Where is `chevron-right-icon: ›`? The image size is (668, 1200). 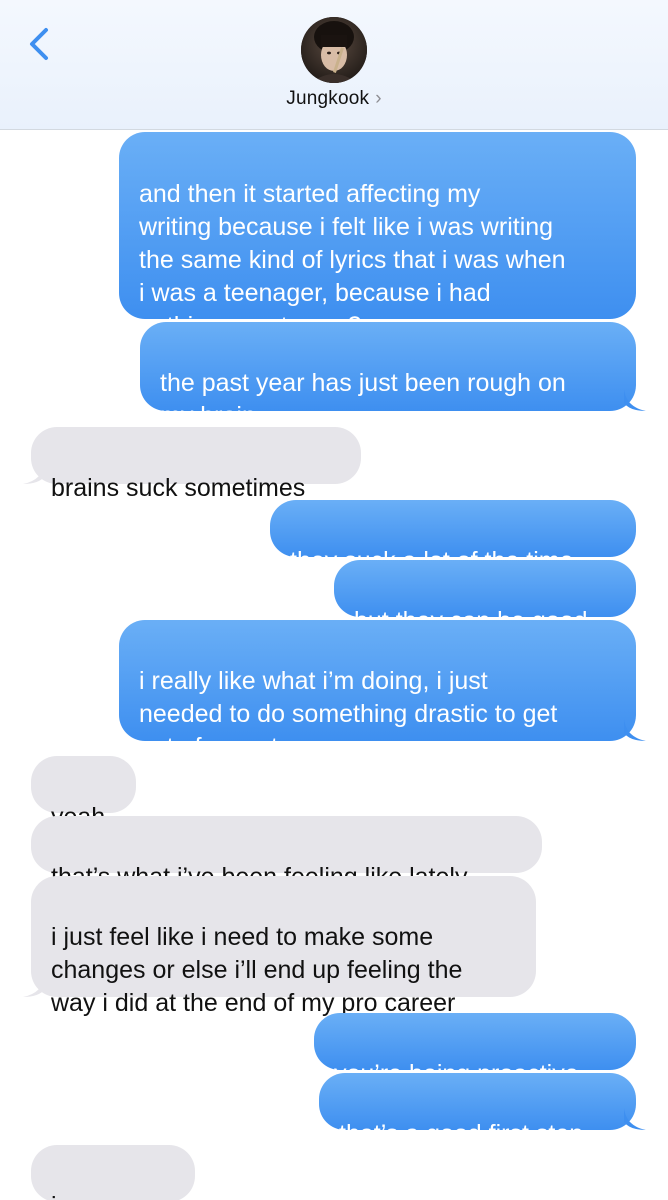
chevron-right-icon: › is located at coordinates (378, 98).